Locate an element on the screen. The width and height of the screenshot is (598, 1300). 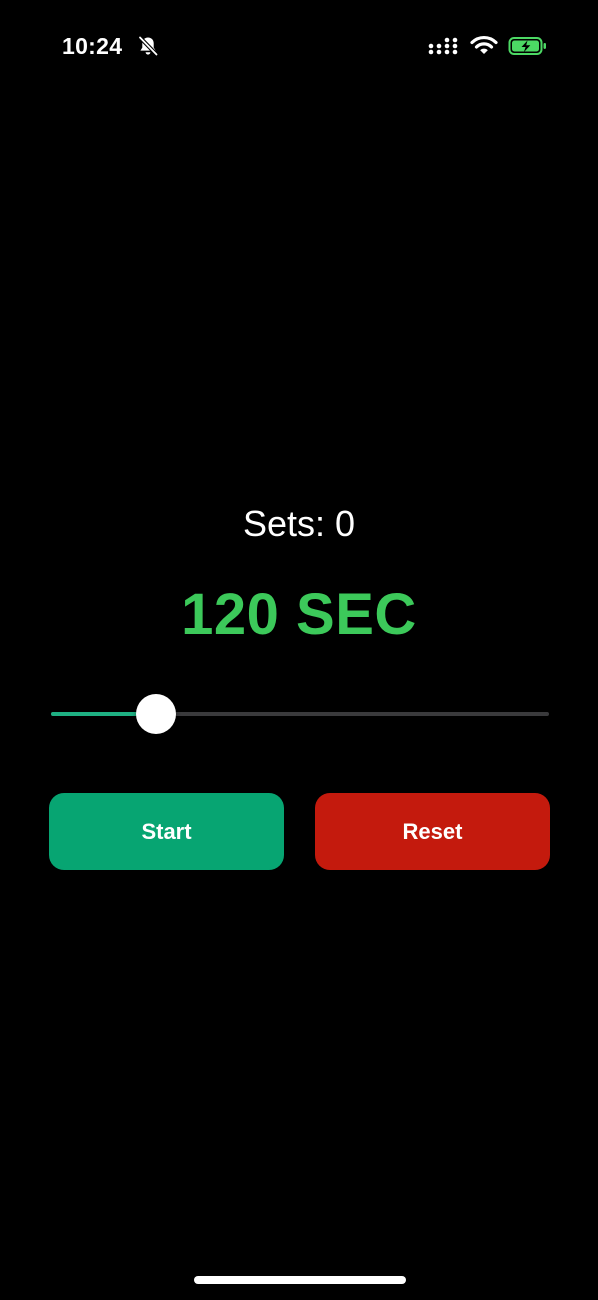
wifi-icon is located at coordinates (484, 44).